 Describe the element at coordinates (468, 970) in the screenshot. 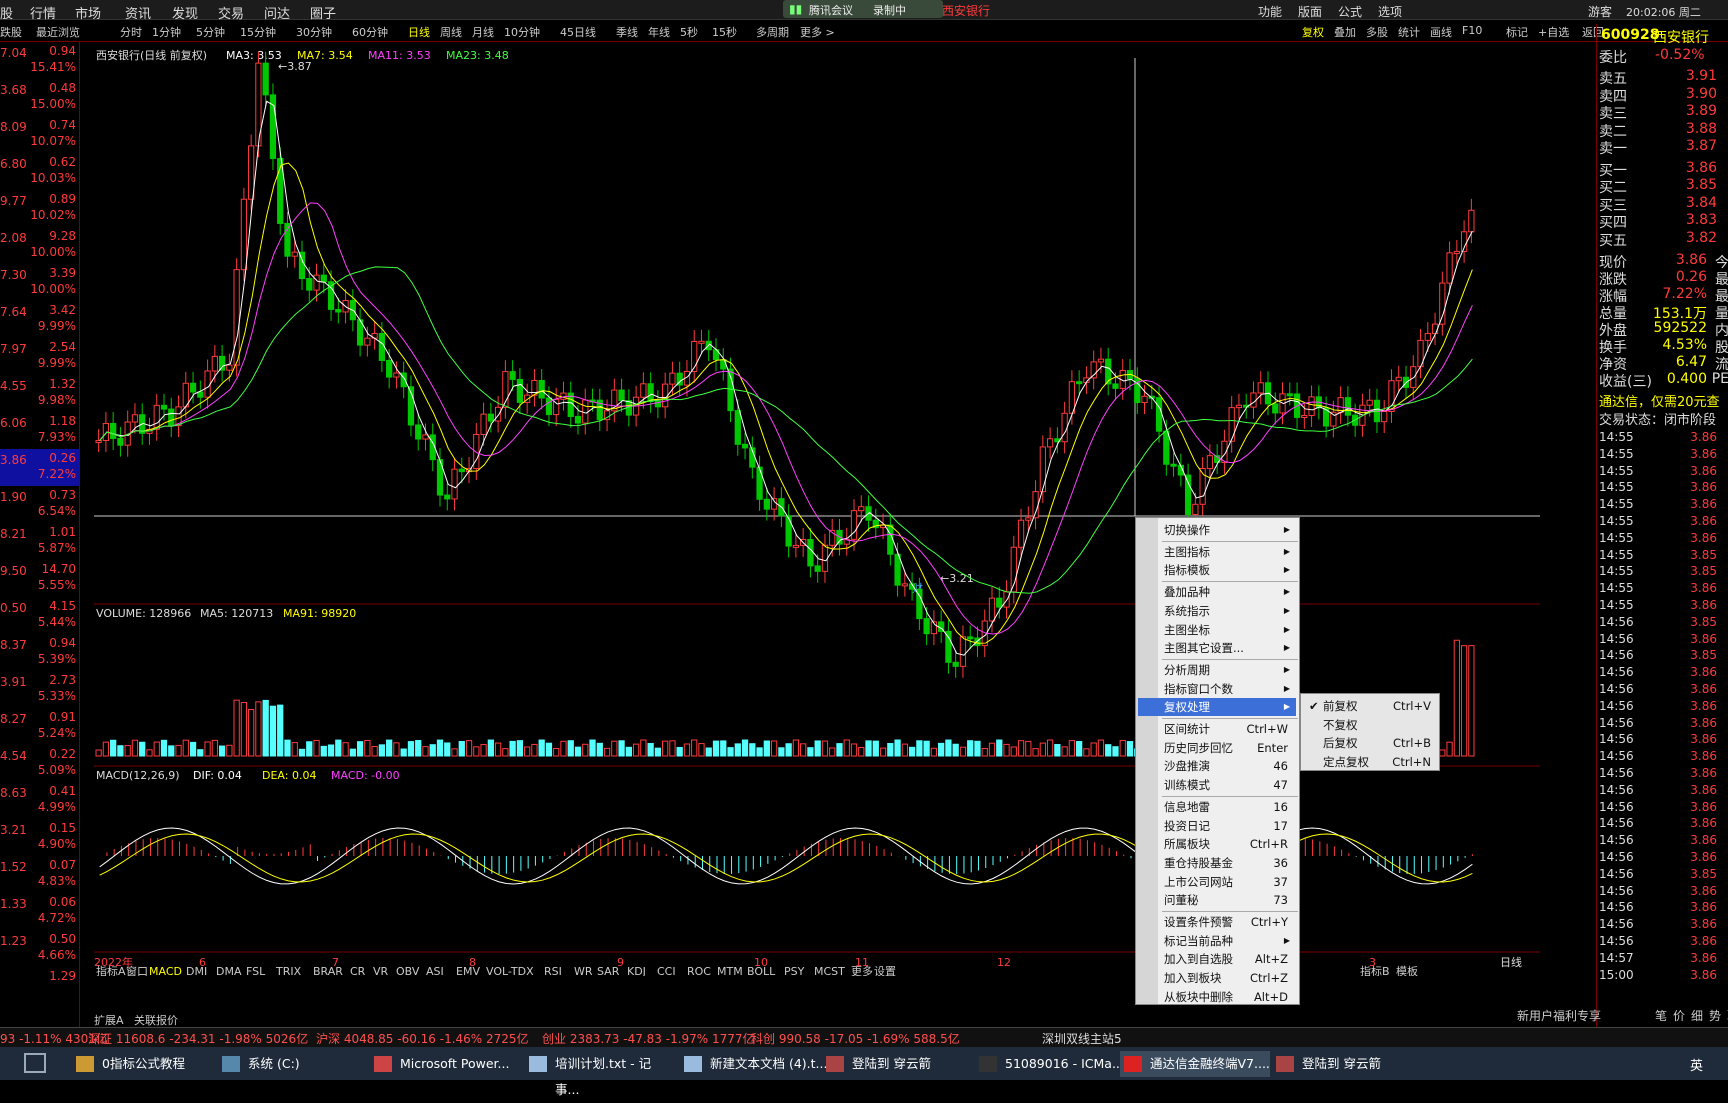

I see `indicator-tab: EMV` at that location.